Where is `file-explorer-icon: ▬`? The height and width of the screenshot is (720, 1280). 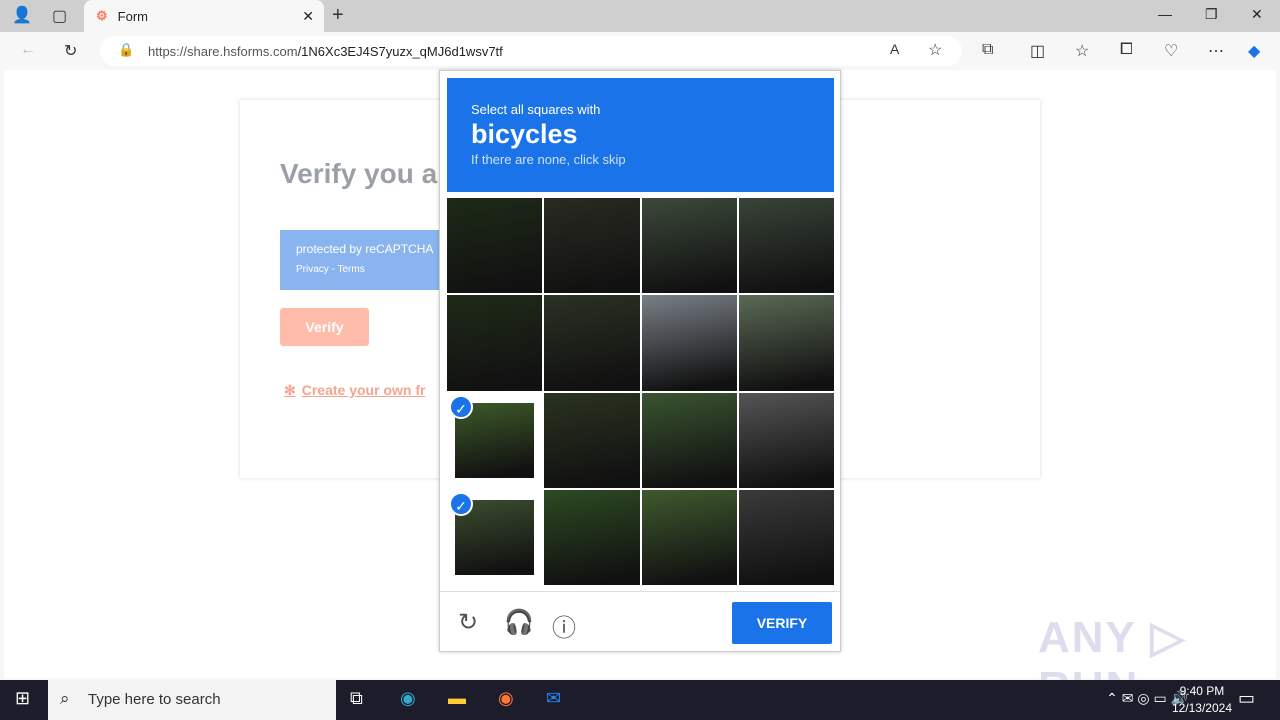
file-explorer-icon: ▬ is located at coordinates (457, 698).